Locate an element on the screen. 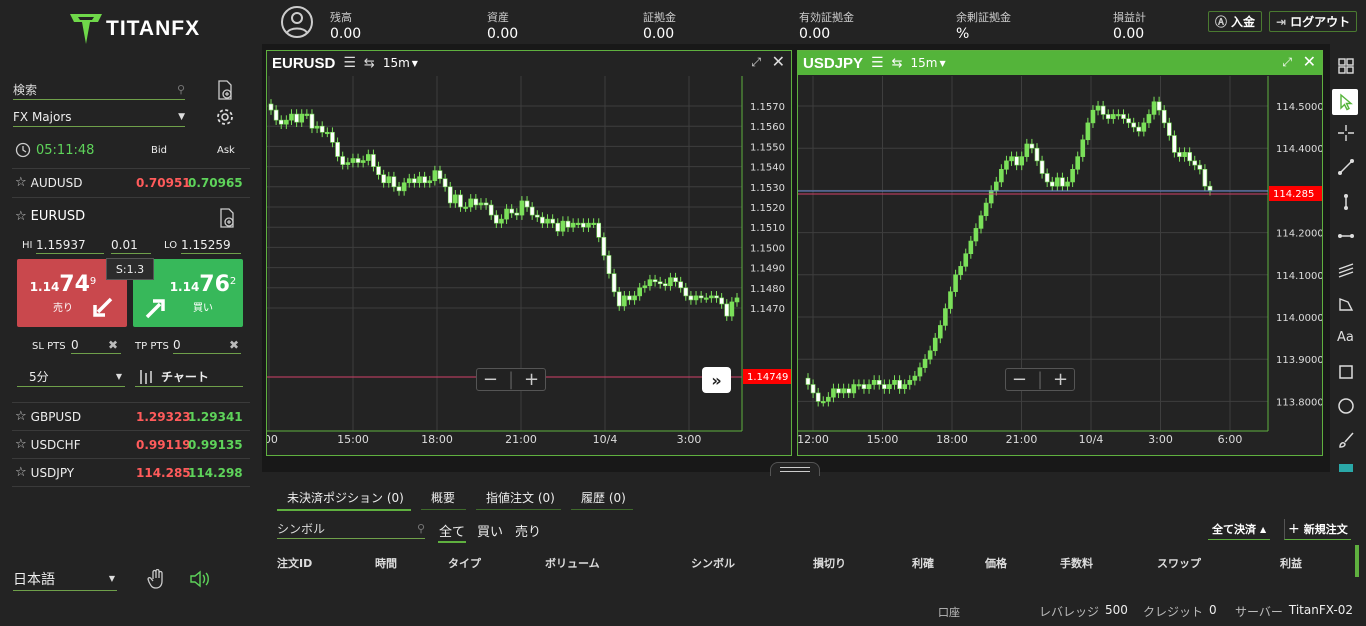 Image resolution: width=1366 pixels, height=626 pixels. timeframe-select: 5分 ▼ is located at coordinates (71, 377).